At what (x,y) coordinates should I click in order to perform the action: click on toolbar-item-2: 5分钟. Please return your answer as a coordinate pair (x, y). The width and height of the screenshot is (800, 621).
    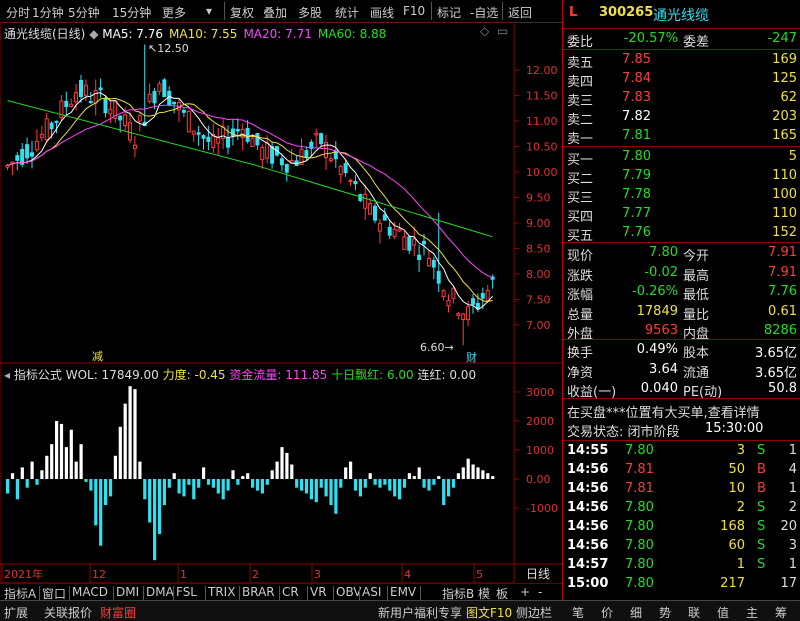
    Looking at the image, I should click on (84, 12).